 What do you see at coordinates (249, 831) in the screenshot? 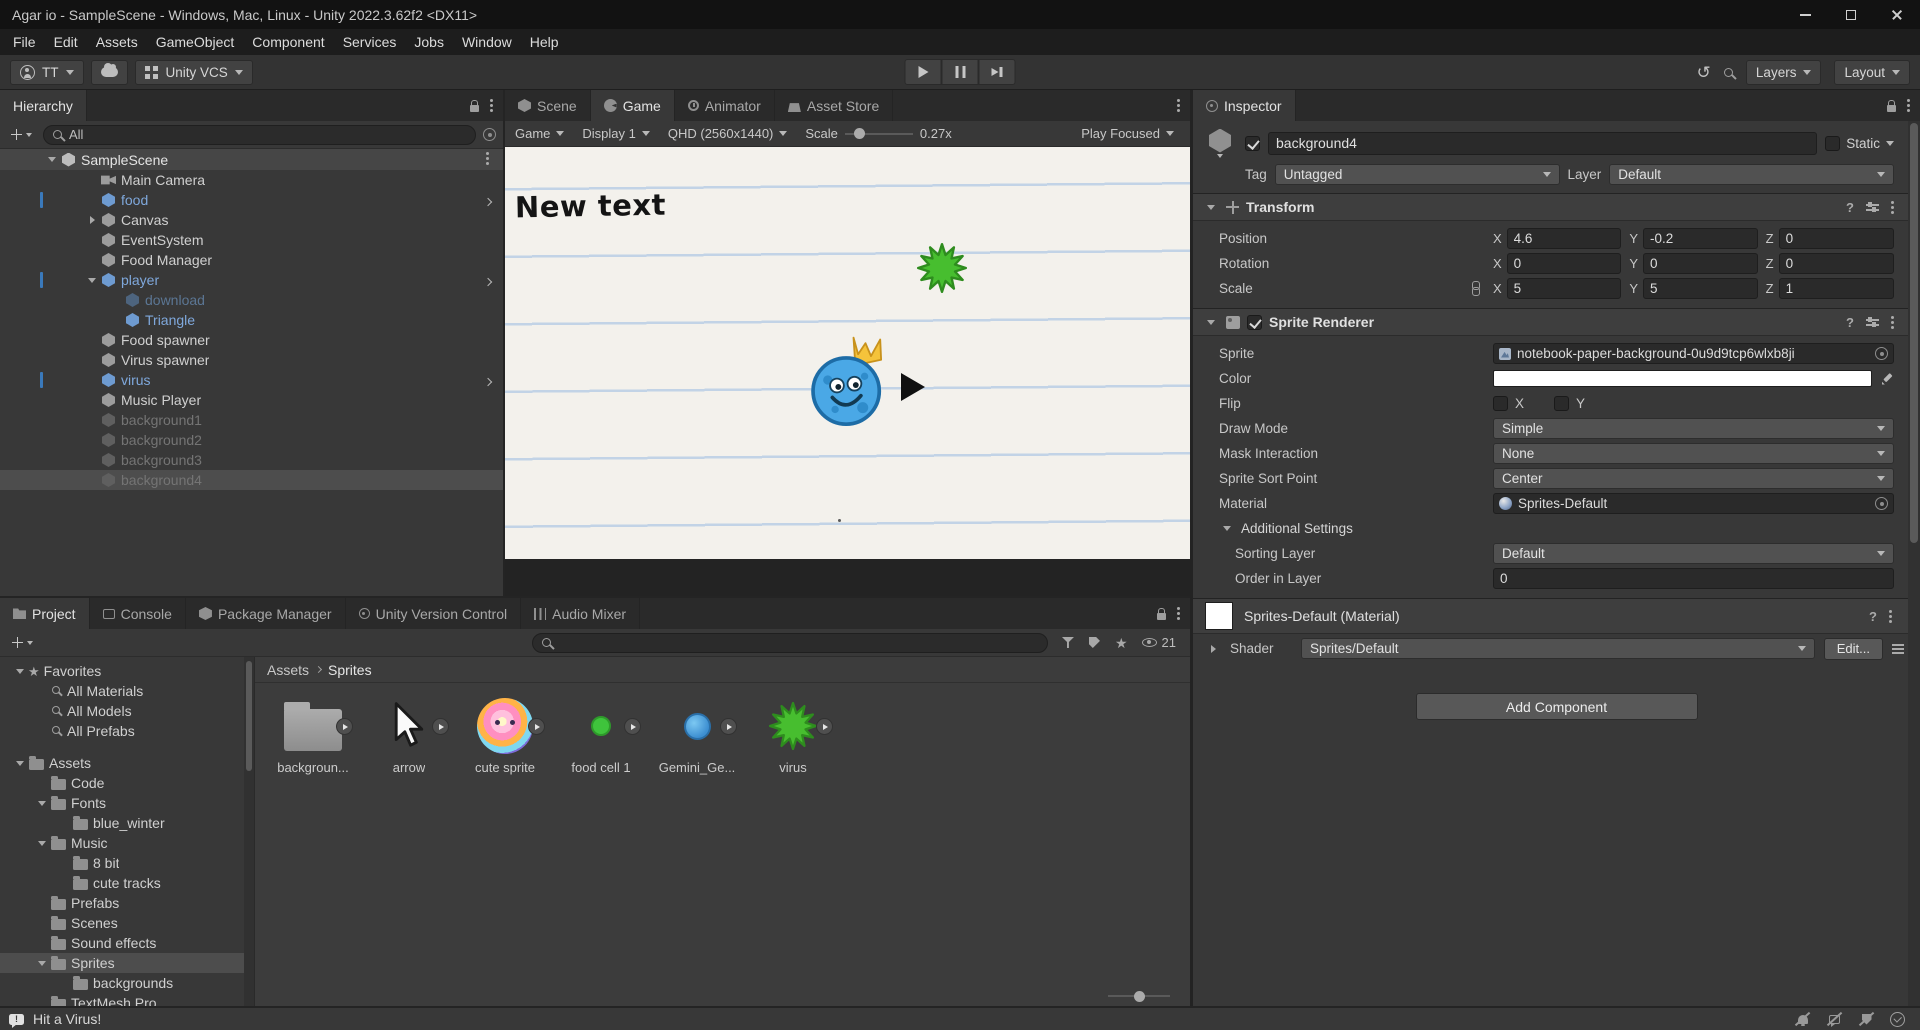
I see `project-tree-scrollbar` at bounding box center [249, 831].